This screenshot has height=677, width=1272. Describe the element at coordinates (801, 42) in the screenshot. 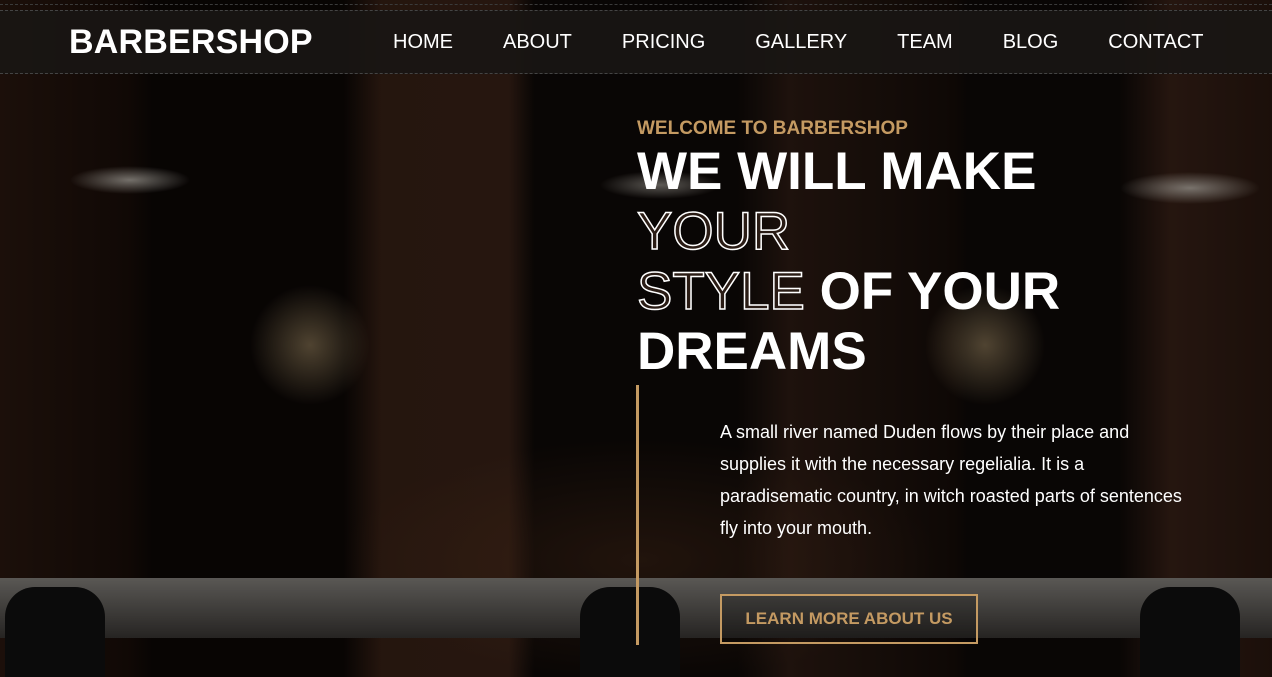

I see `nav-gallery: GALLERY` at that location.